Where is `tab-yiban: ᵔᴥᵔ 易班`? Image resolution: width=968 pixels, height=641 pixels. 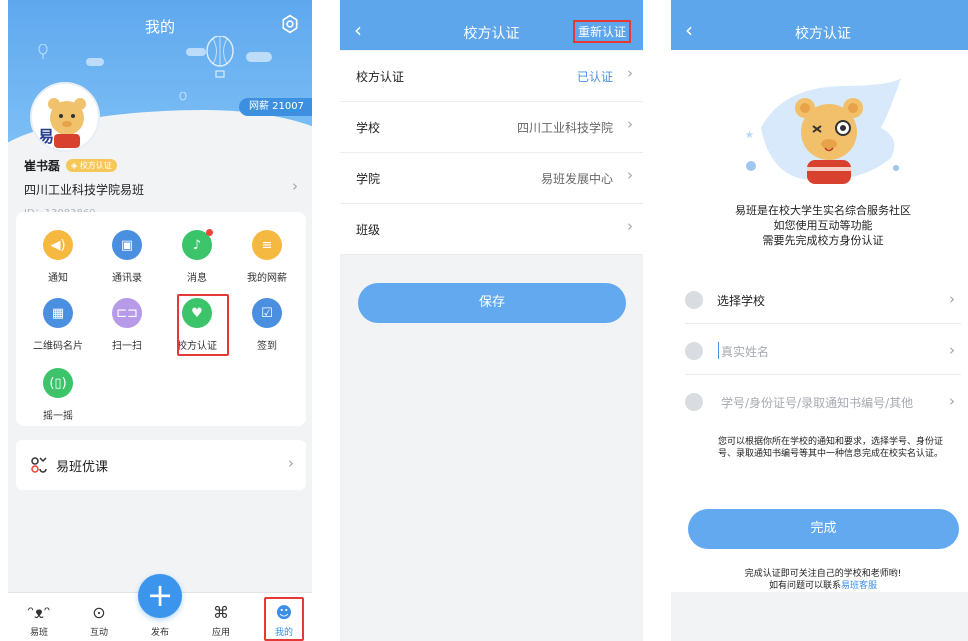 tab-yiban: ᵔᴥᵔ 易班 is located at coordinates (39, 615).